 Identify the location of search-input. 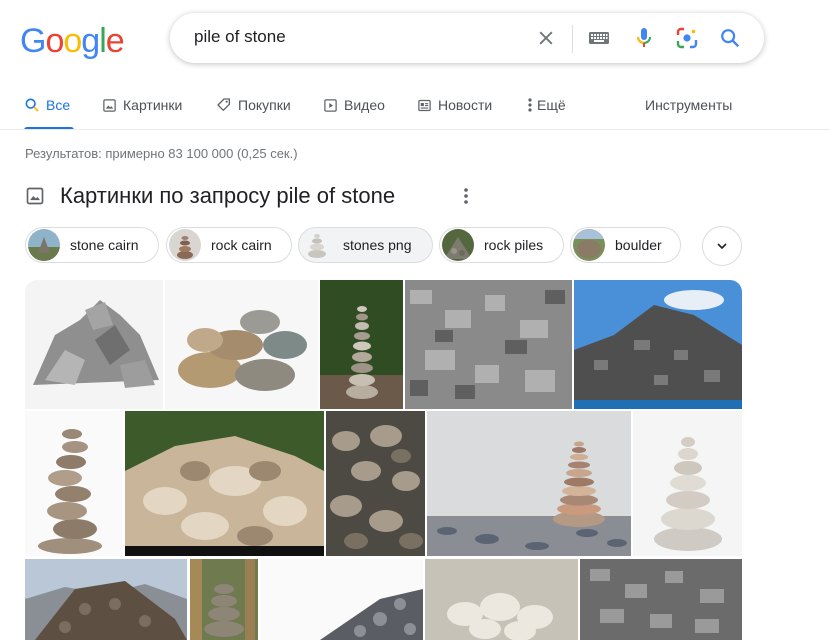
(364, 37).